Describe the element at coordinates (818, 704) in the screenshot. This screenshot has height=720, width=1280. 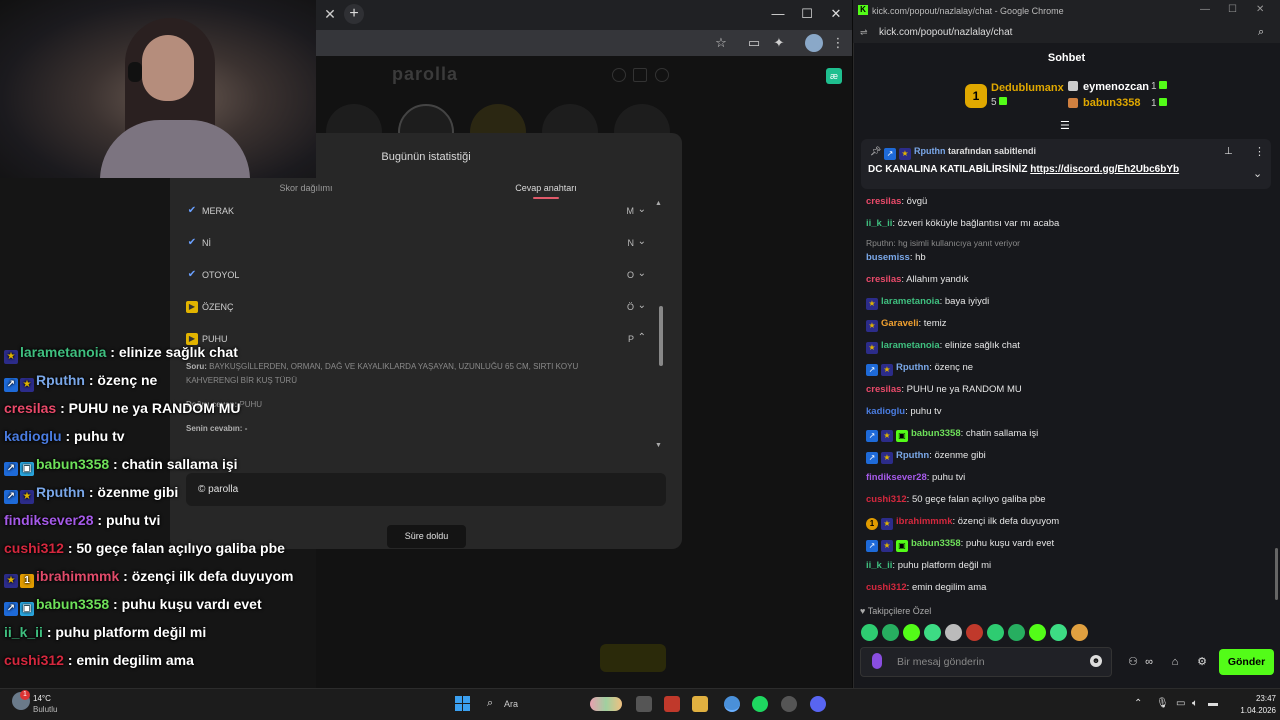
I see `discord-icon` at that location.